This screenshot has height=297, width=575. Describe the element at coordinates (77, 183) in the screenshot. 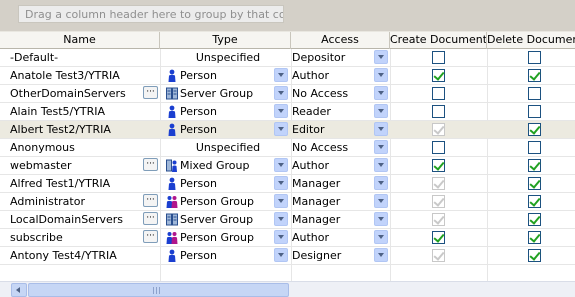

I see `name-cell: Alfred Test1/YTRIA` at that location.